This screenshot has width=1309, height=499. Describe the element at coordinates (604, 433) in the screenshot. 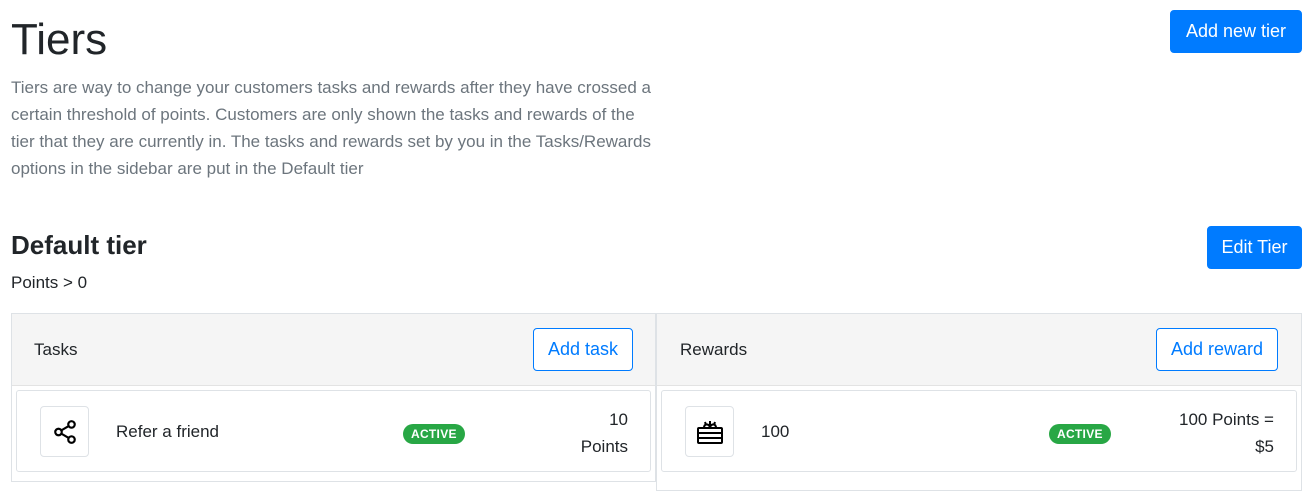

I see `task-points: 10 Points` at that location.